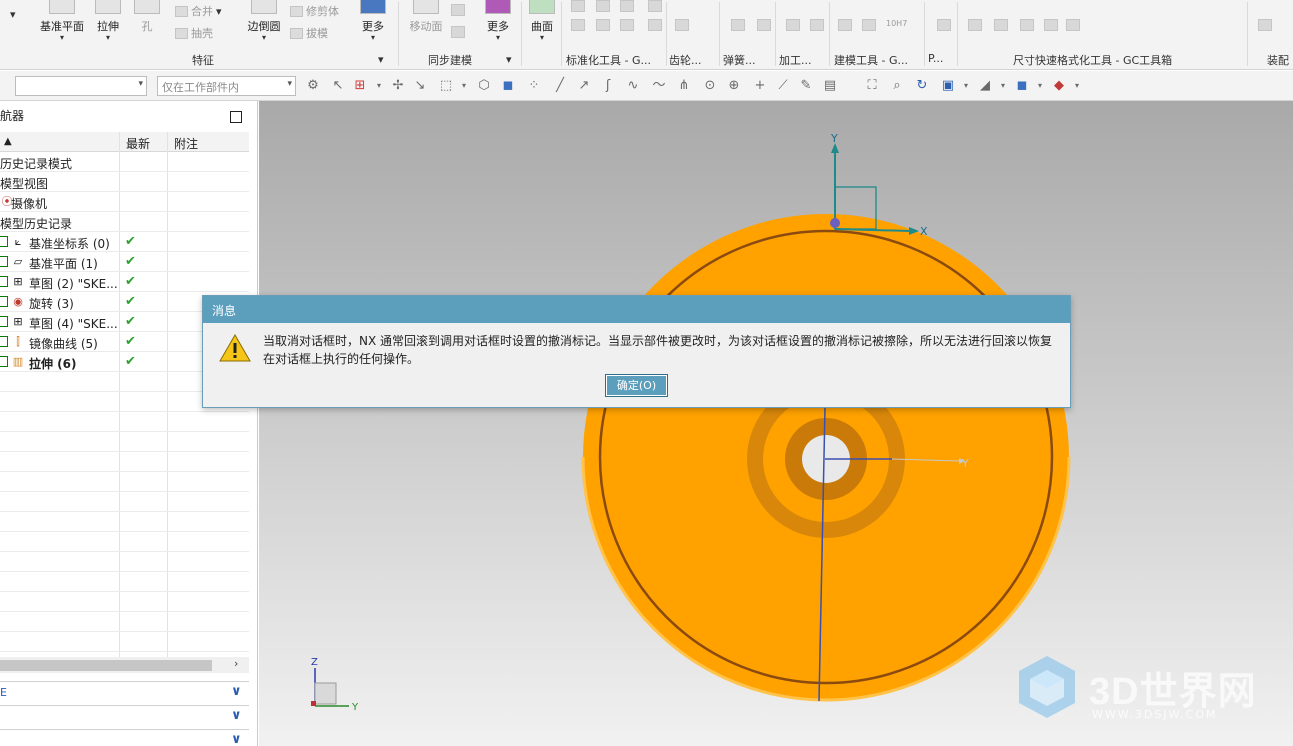 The image size is (1293, 746). What do you see at coordinates (1022, 86) in the screenshot?
I see `shaded-cube-icon: ◼` at bounding box center [1022, 86].